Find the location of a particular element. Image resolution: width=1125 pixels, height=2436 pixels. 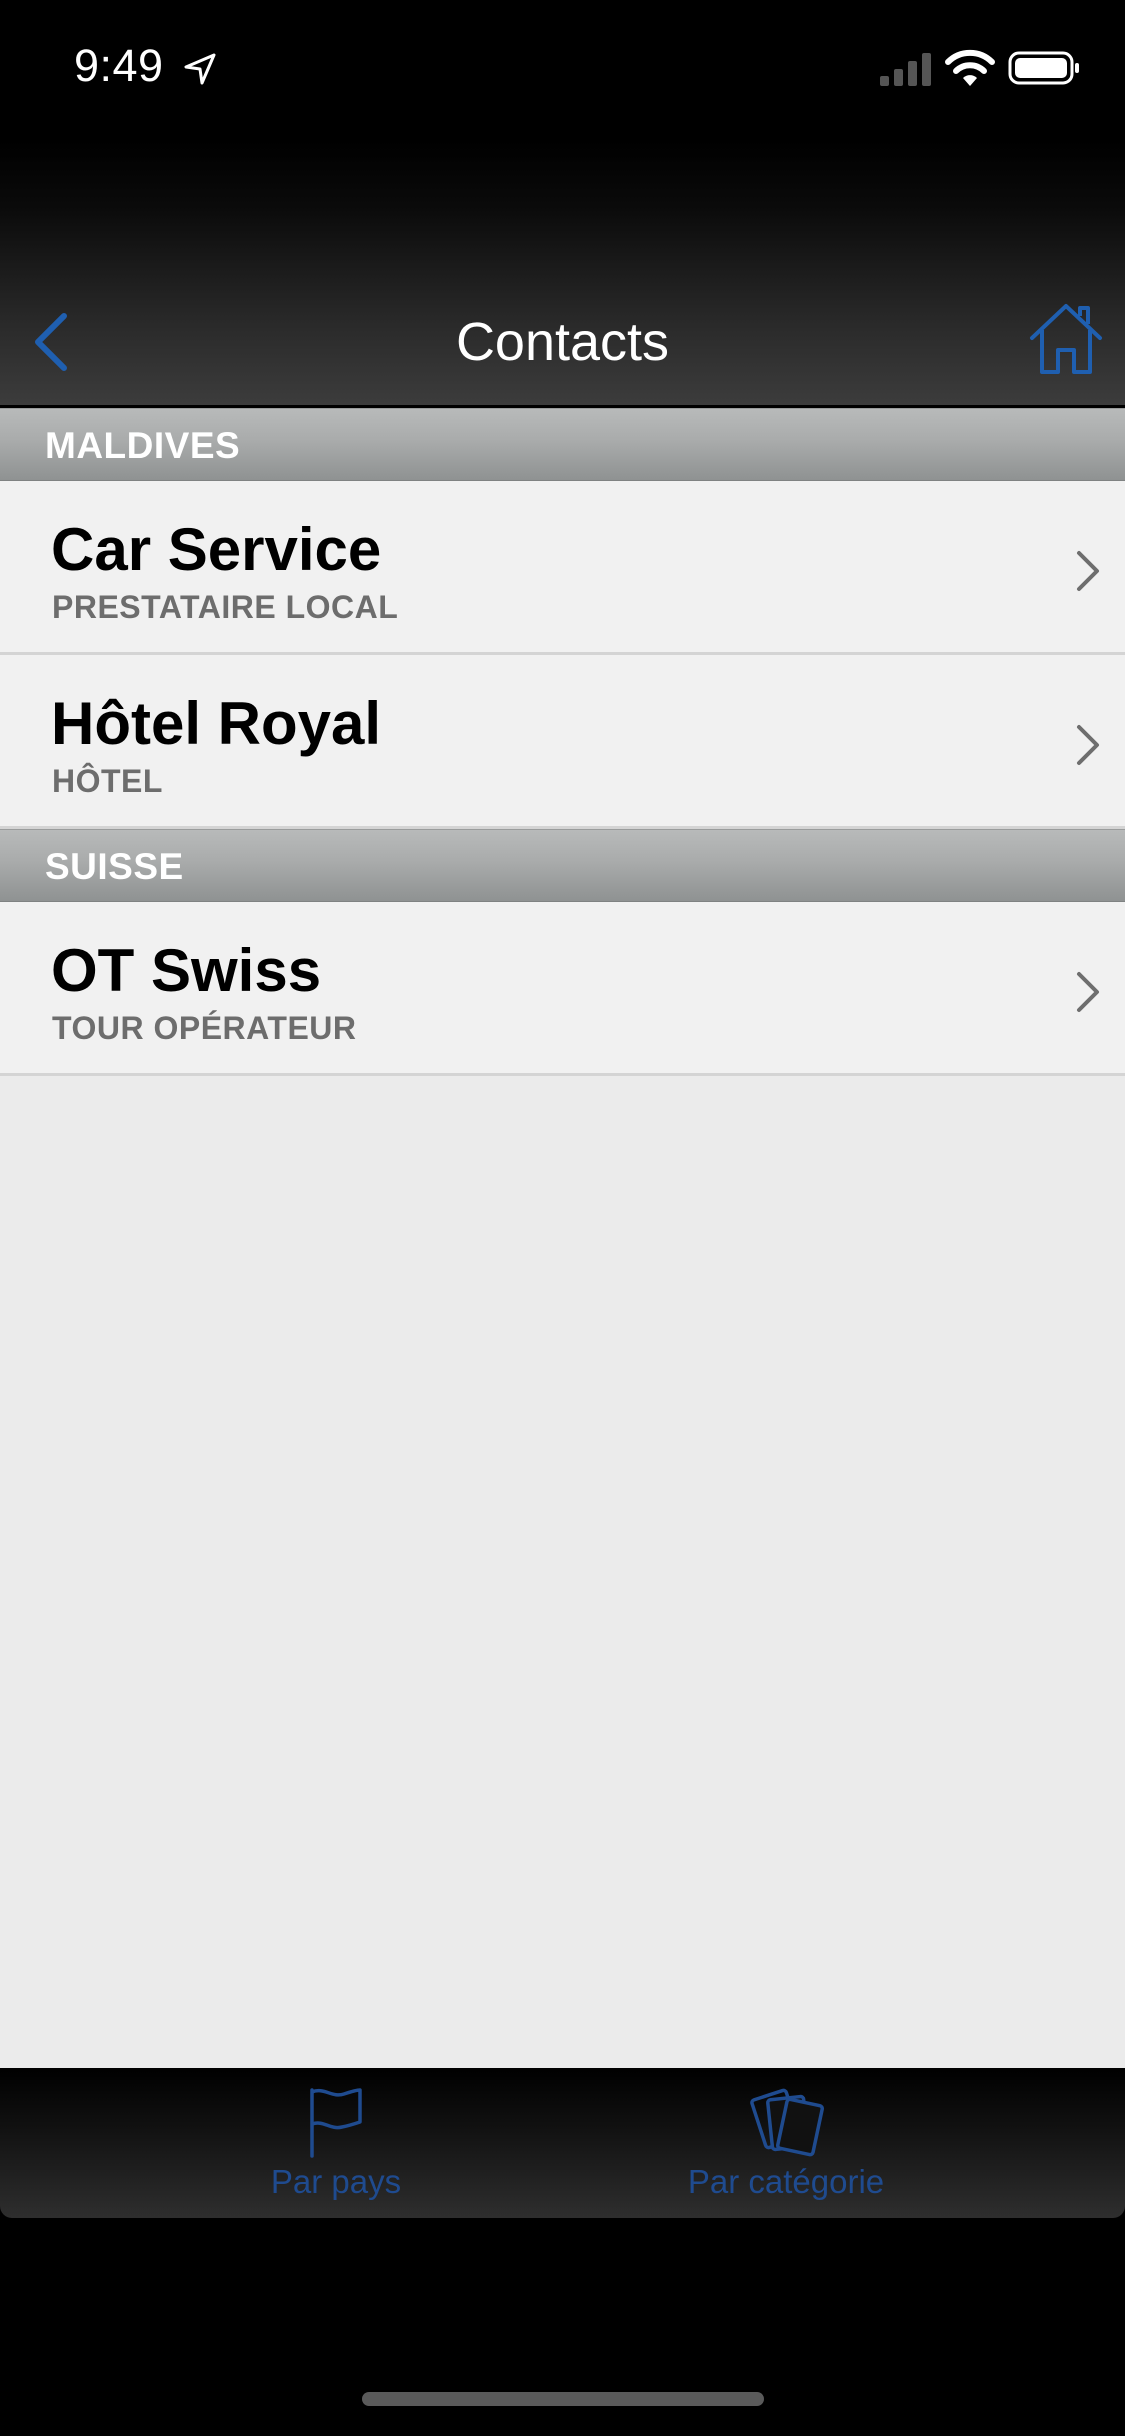

tab-par-pays: Par pays is located at coordinates (336, 2143).